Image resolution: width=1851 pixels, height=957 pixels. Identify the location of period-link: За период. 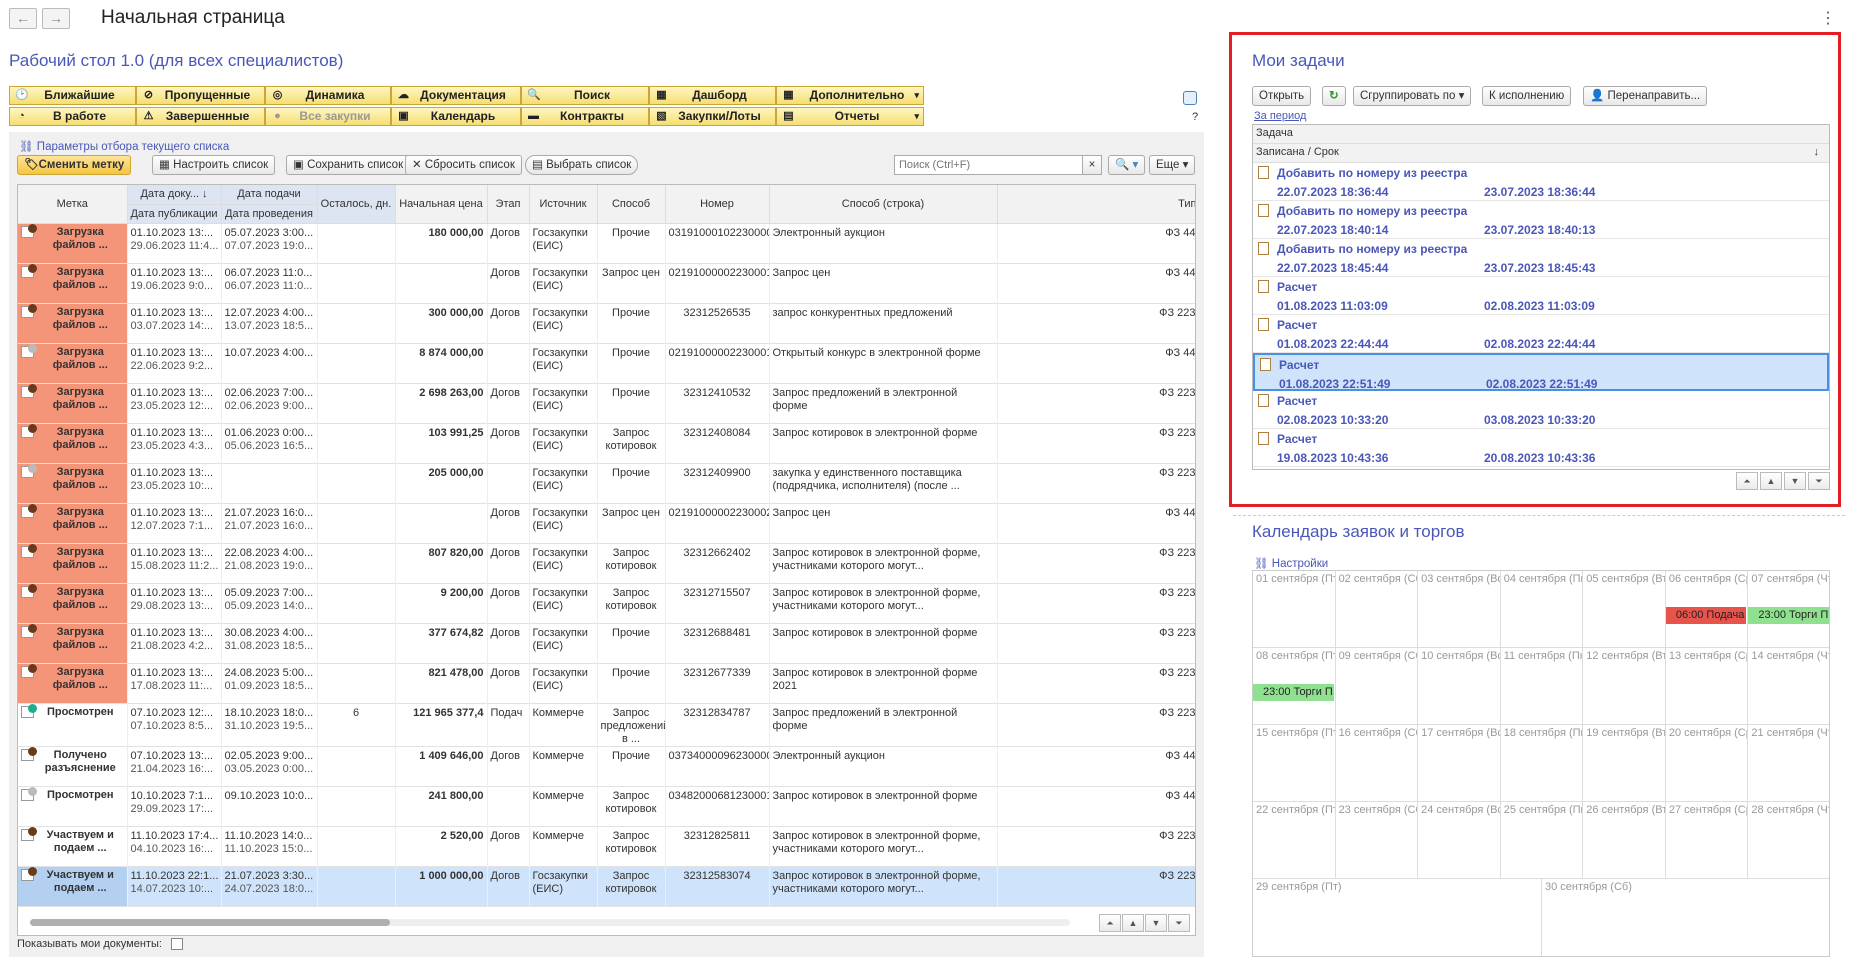
(1280, 116).